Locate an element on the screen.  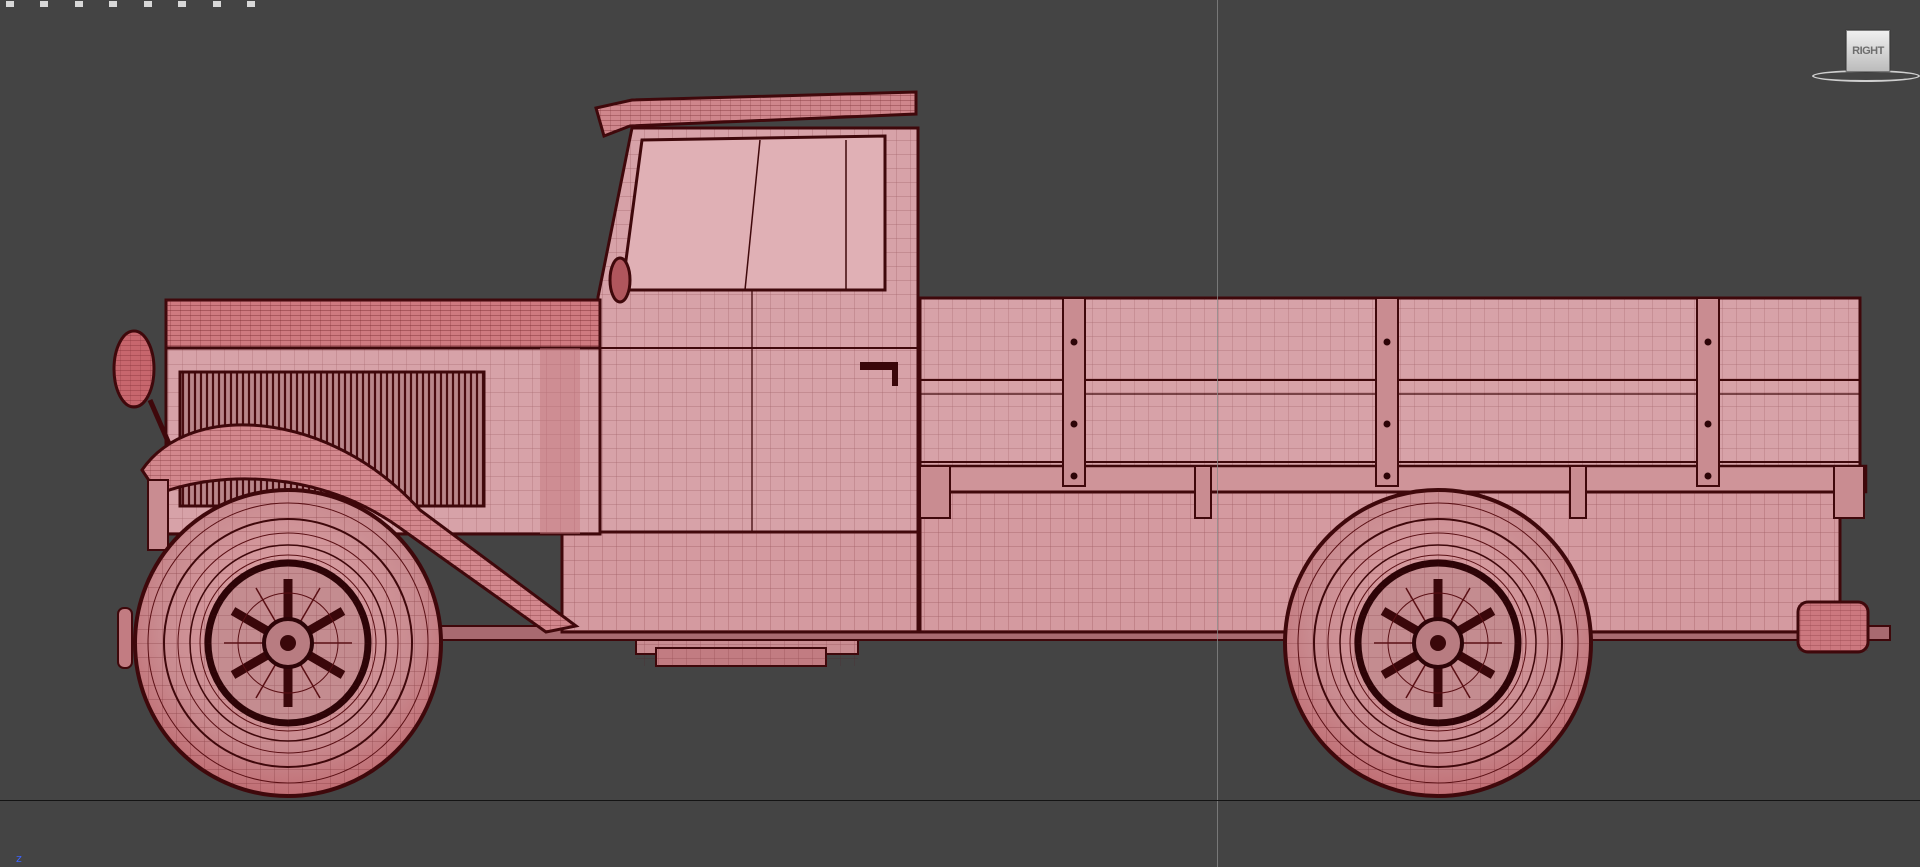
vertical-axis-line is located at coordinates (1217, 433).